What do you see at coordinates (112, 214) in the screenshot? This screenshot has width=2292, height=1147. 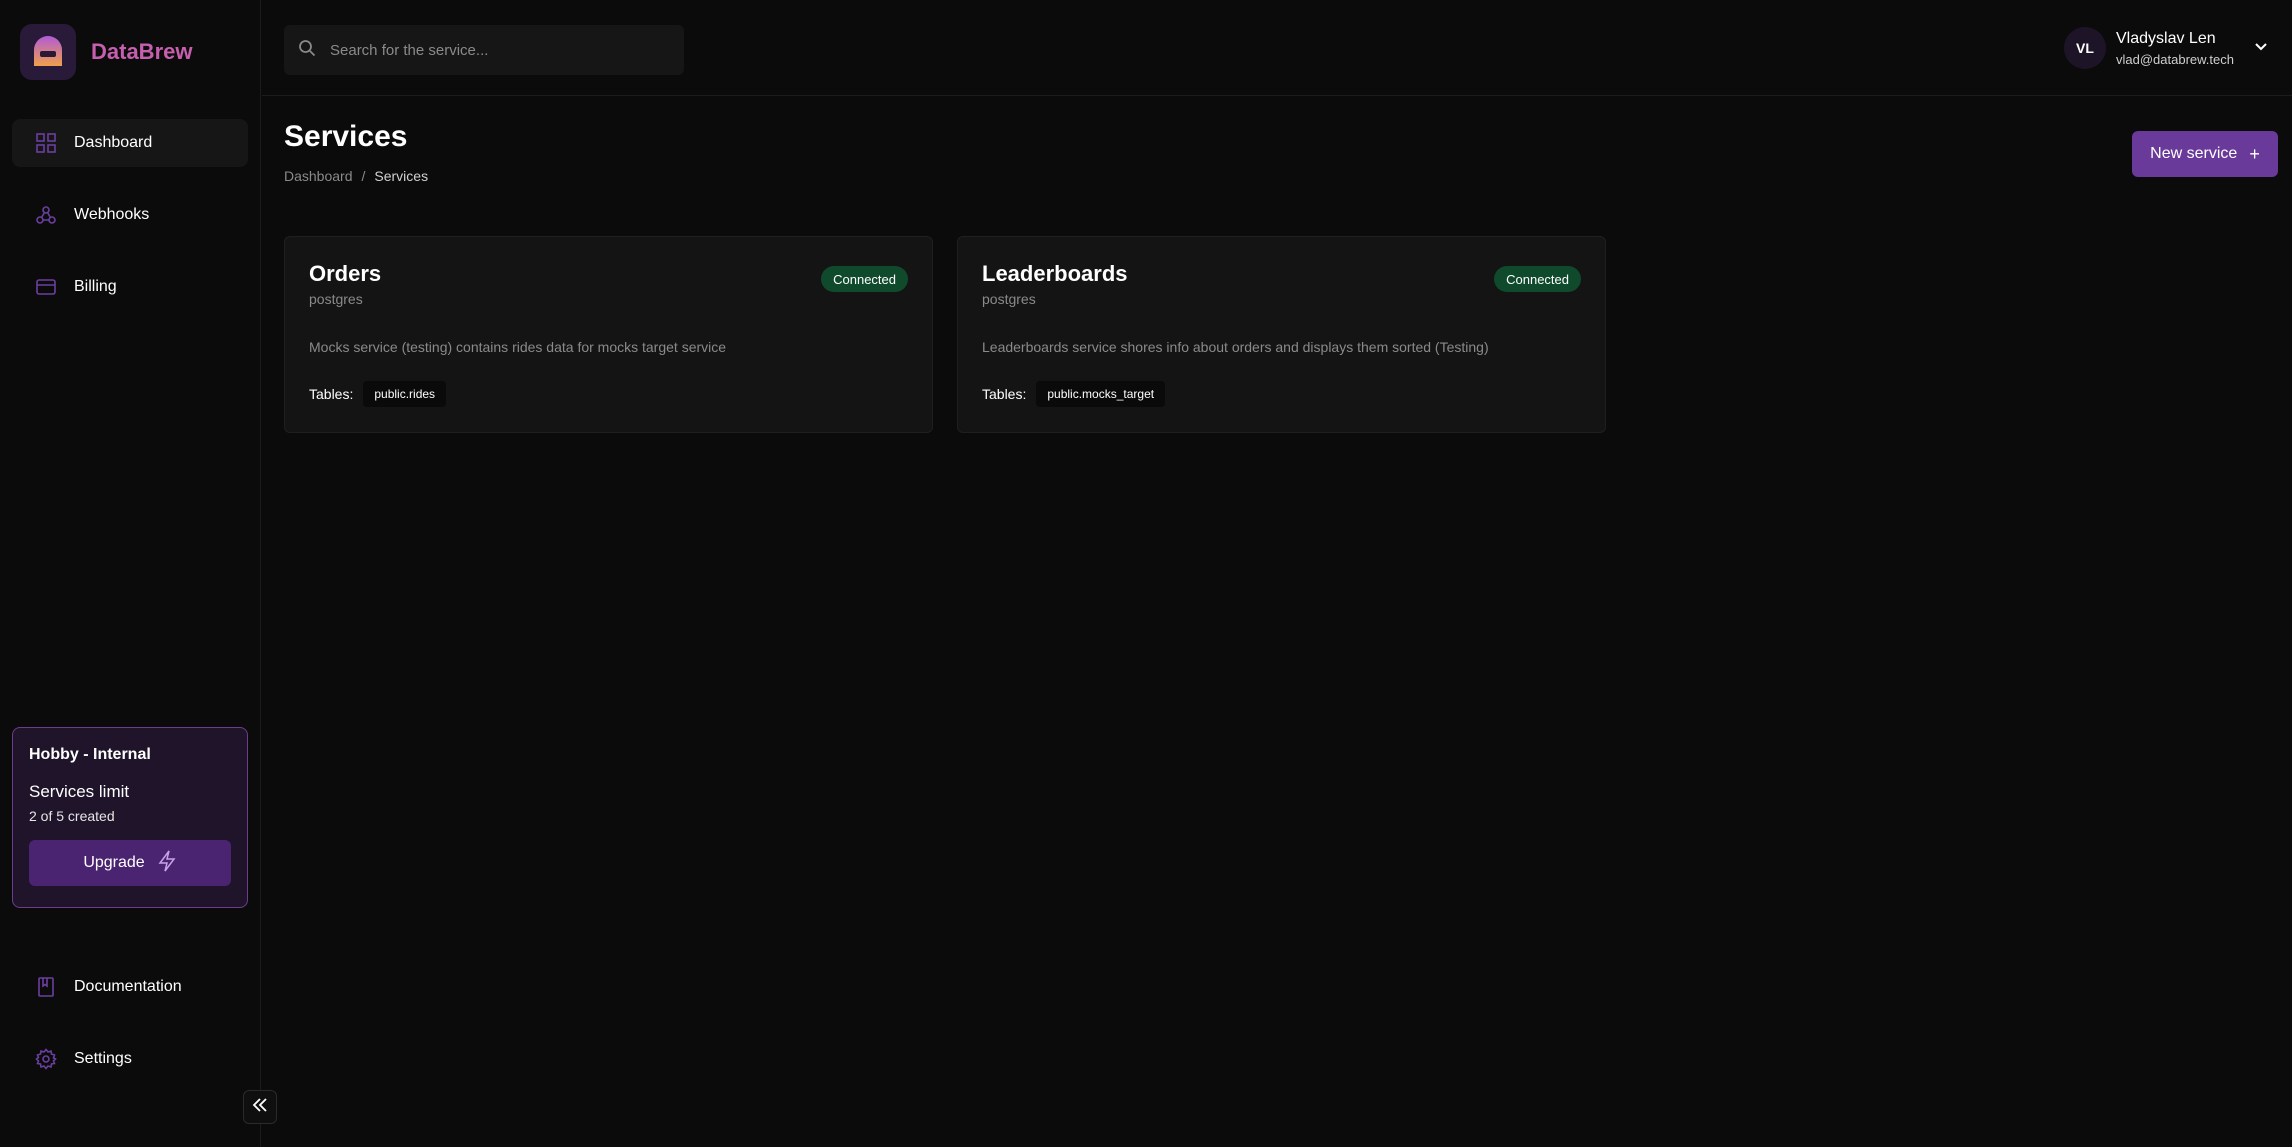 I see `nav-label: Webhooks` at bounding box center [112, 214].